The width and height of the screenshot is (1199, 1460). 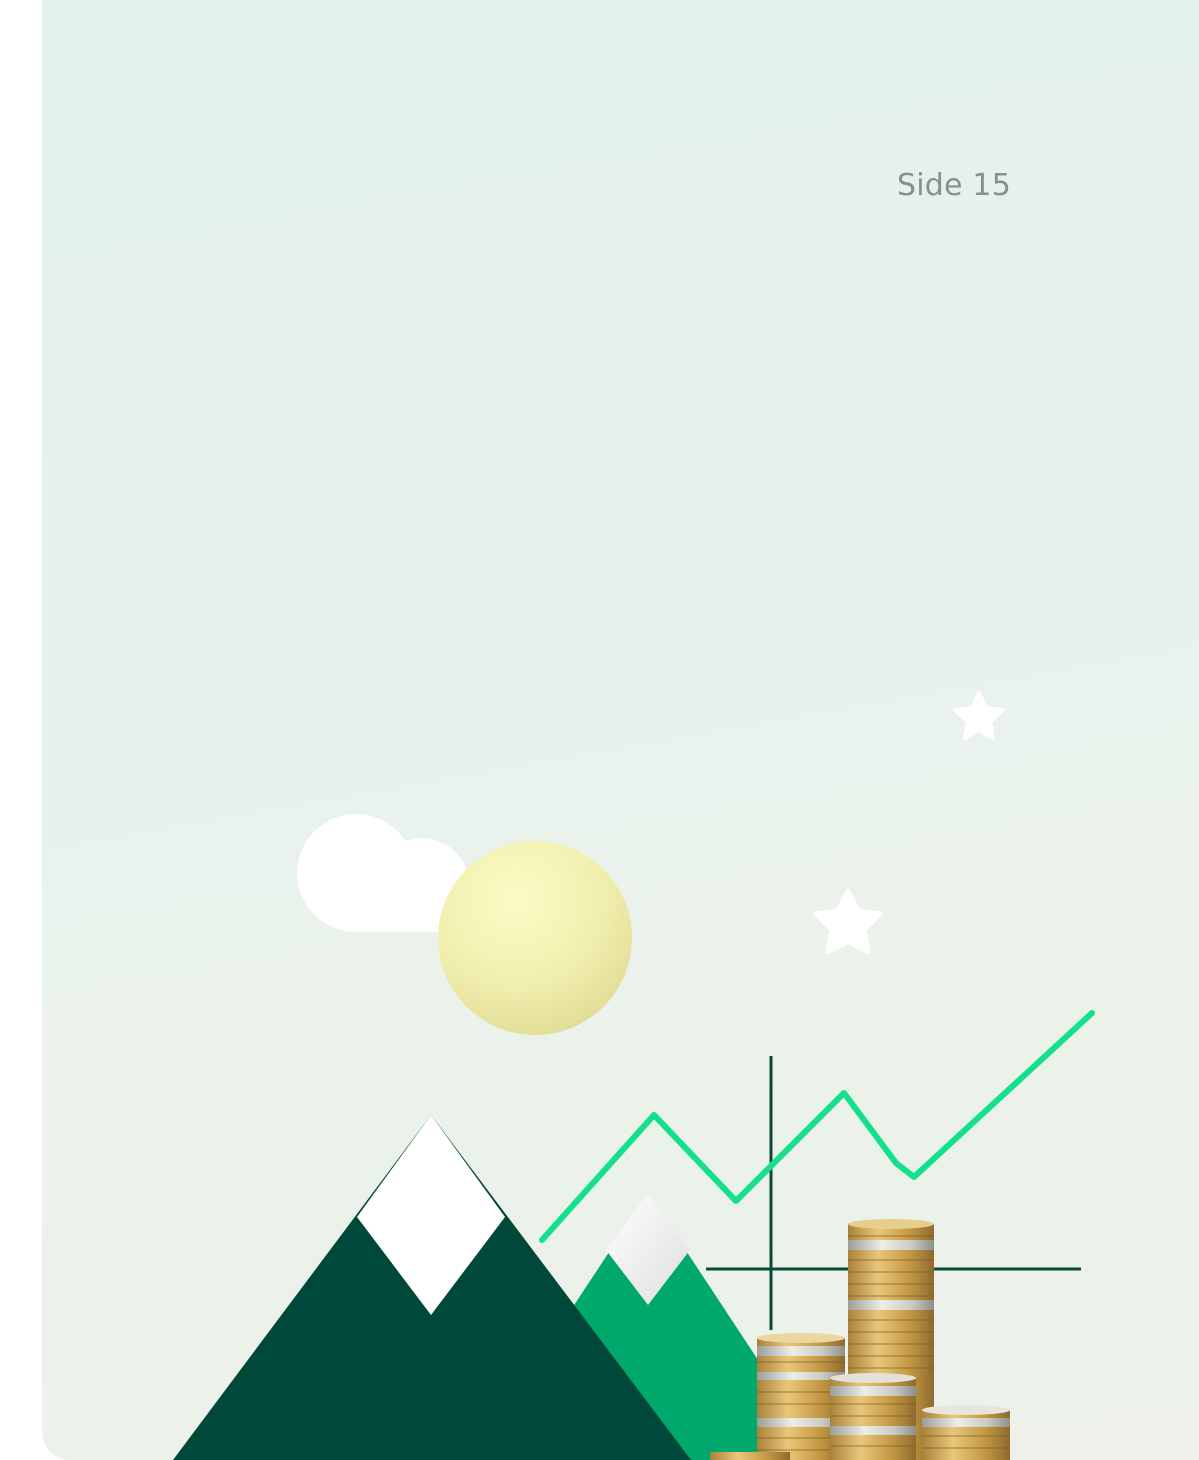 What do you see at coordinates (817, 1126) in the screenshot?
I see `trend-line` at bounding box center [817, 1126].